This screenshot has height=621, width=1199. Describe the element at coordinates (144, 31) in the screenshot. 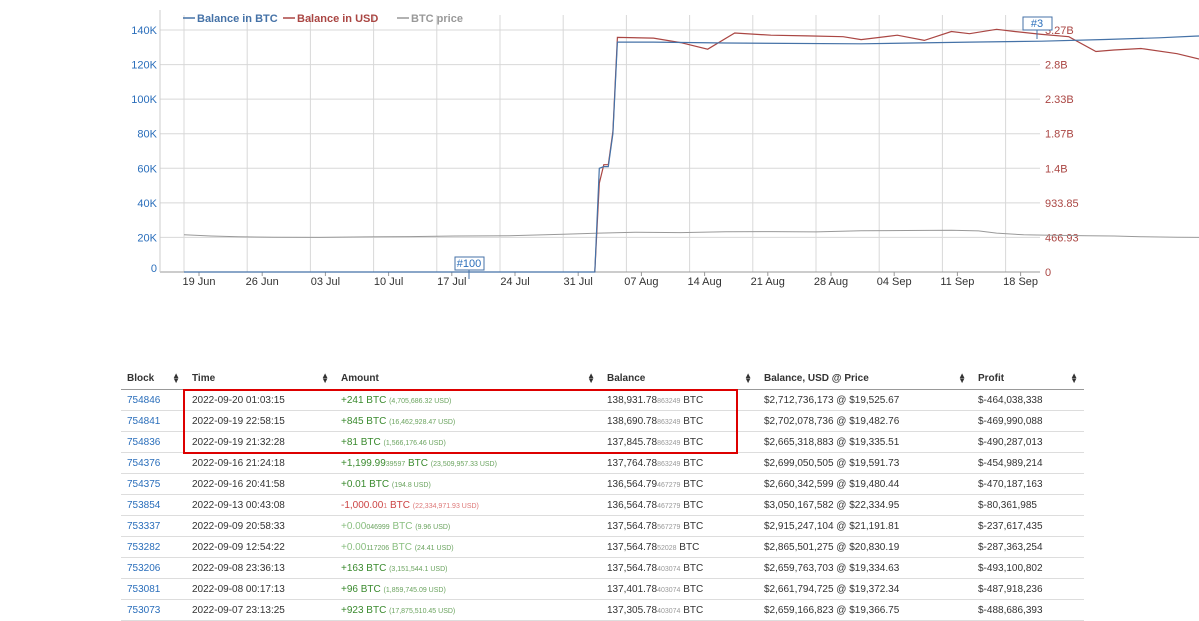

I see `y-left-tick-label: 140K` at that location.